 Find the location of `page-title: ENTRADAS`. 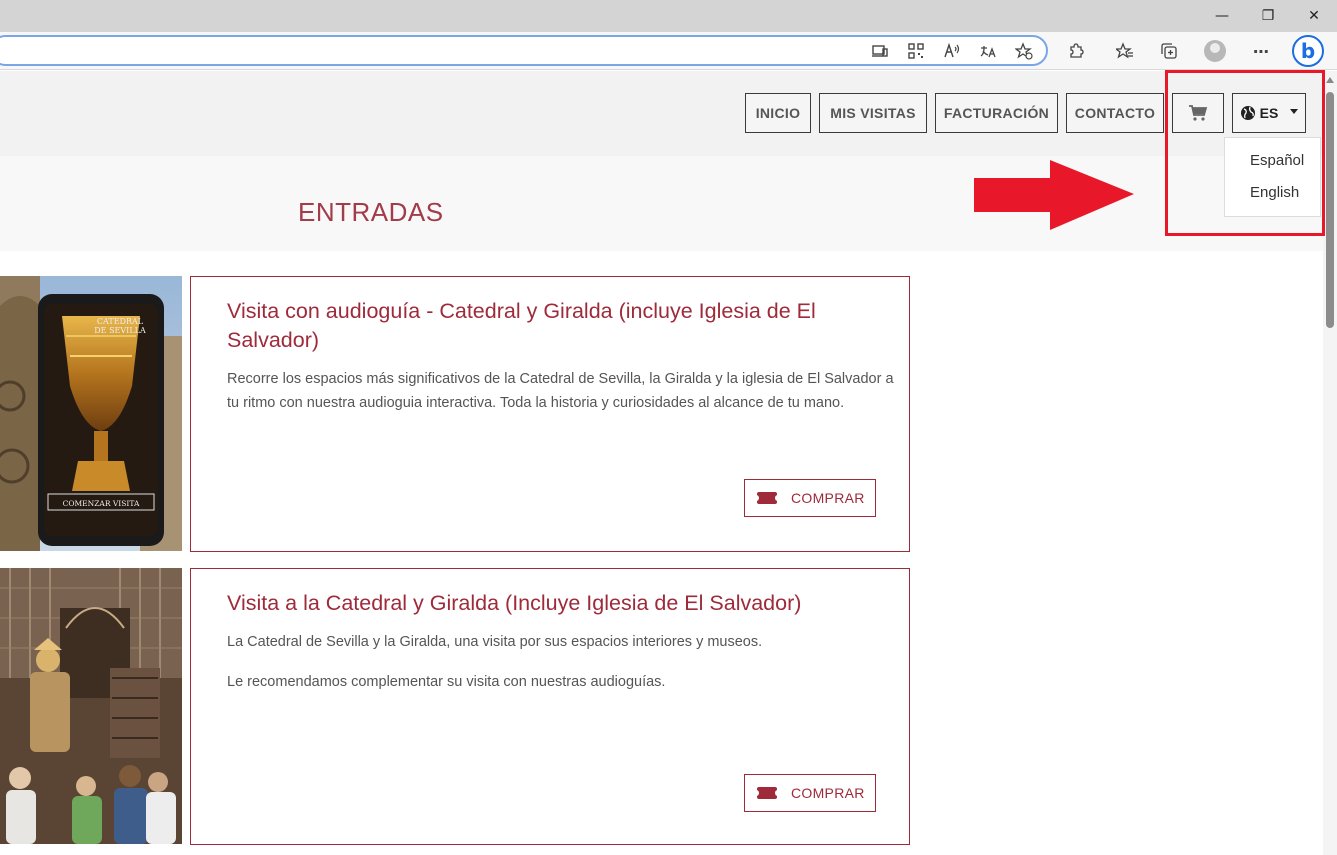

page-title: ENTRADAS is located at coordinates (371, 212).